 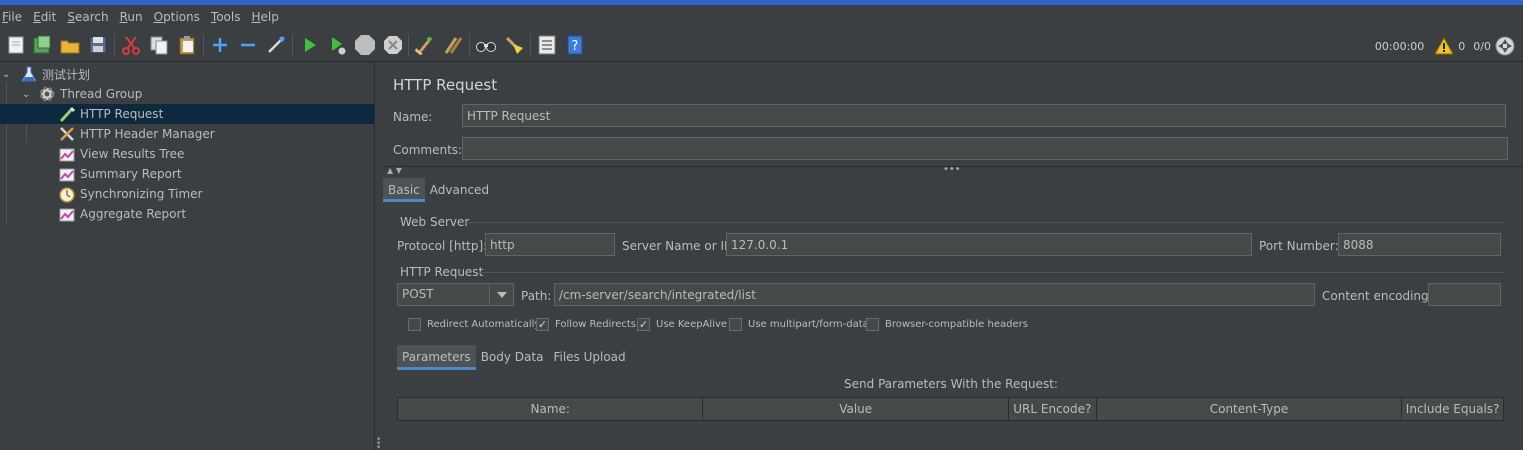 What do you see at coordinates (445, 85) in the screenshot?
I see `page-title: HTTP Request` at bounding box center [445, 85].